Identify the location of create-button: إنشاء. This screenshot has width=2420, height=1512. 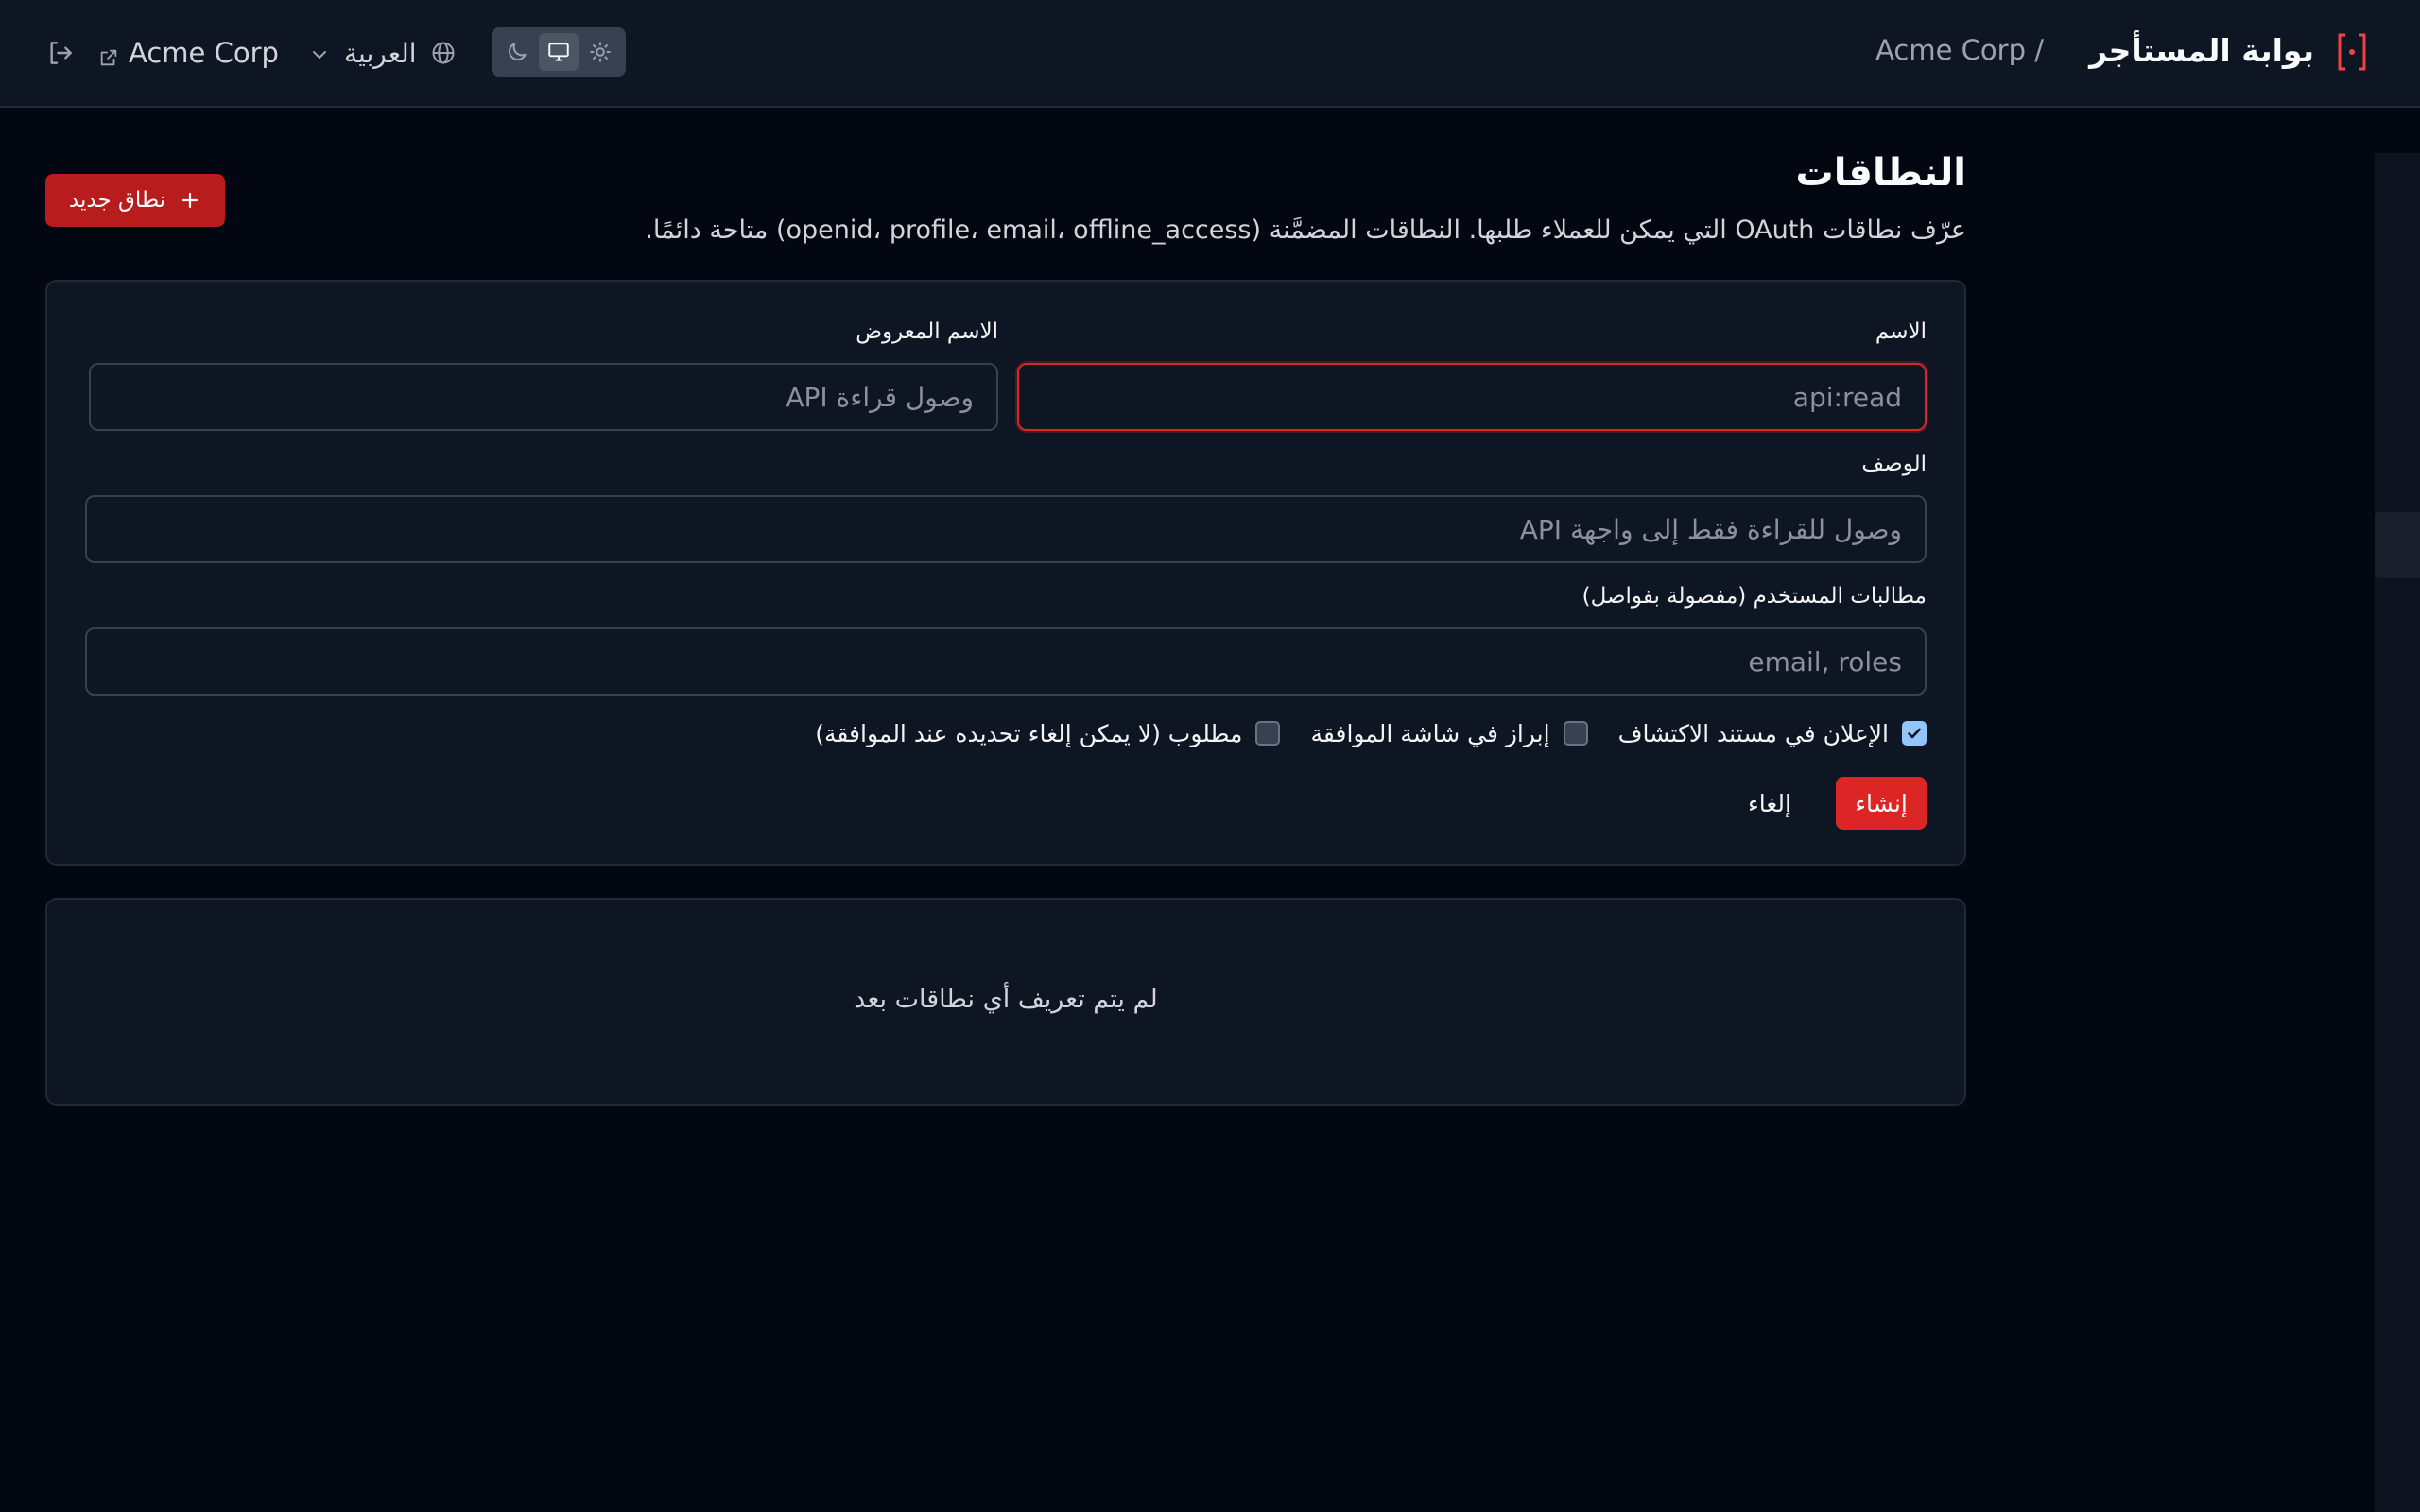
(1881, 803).